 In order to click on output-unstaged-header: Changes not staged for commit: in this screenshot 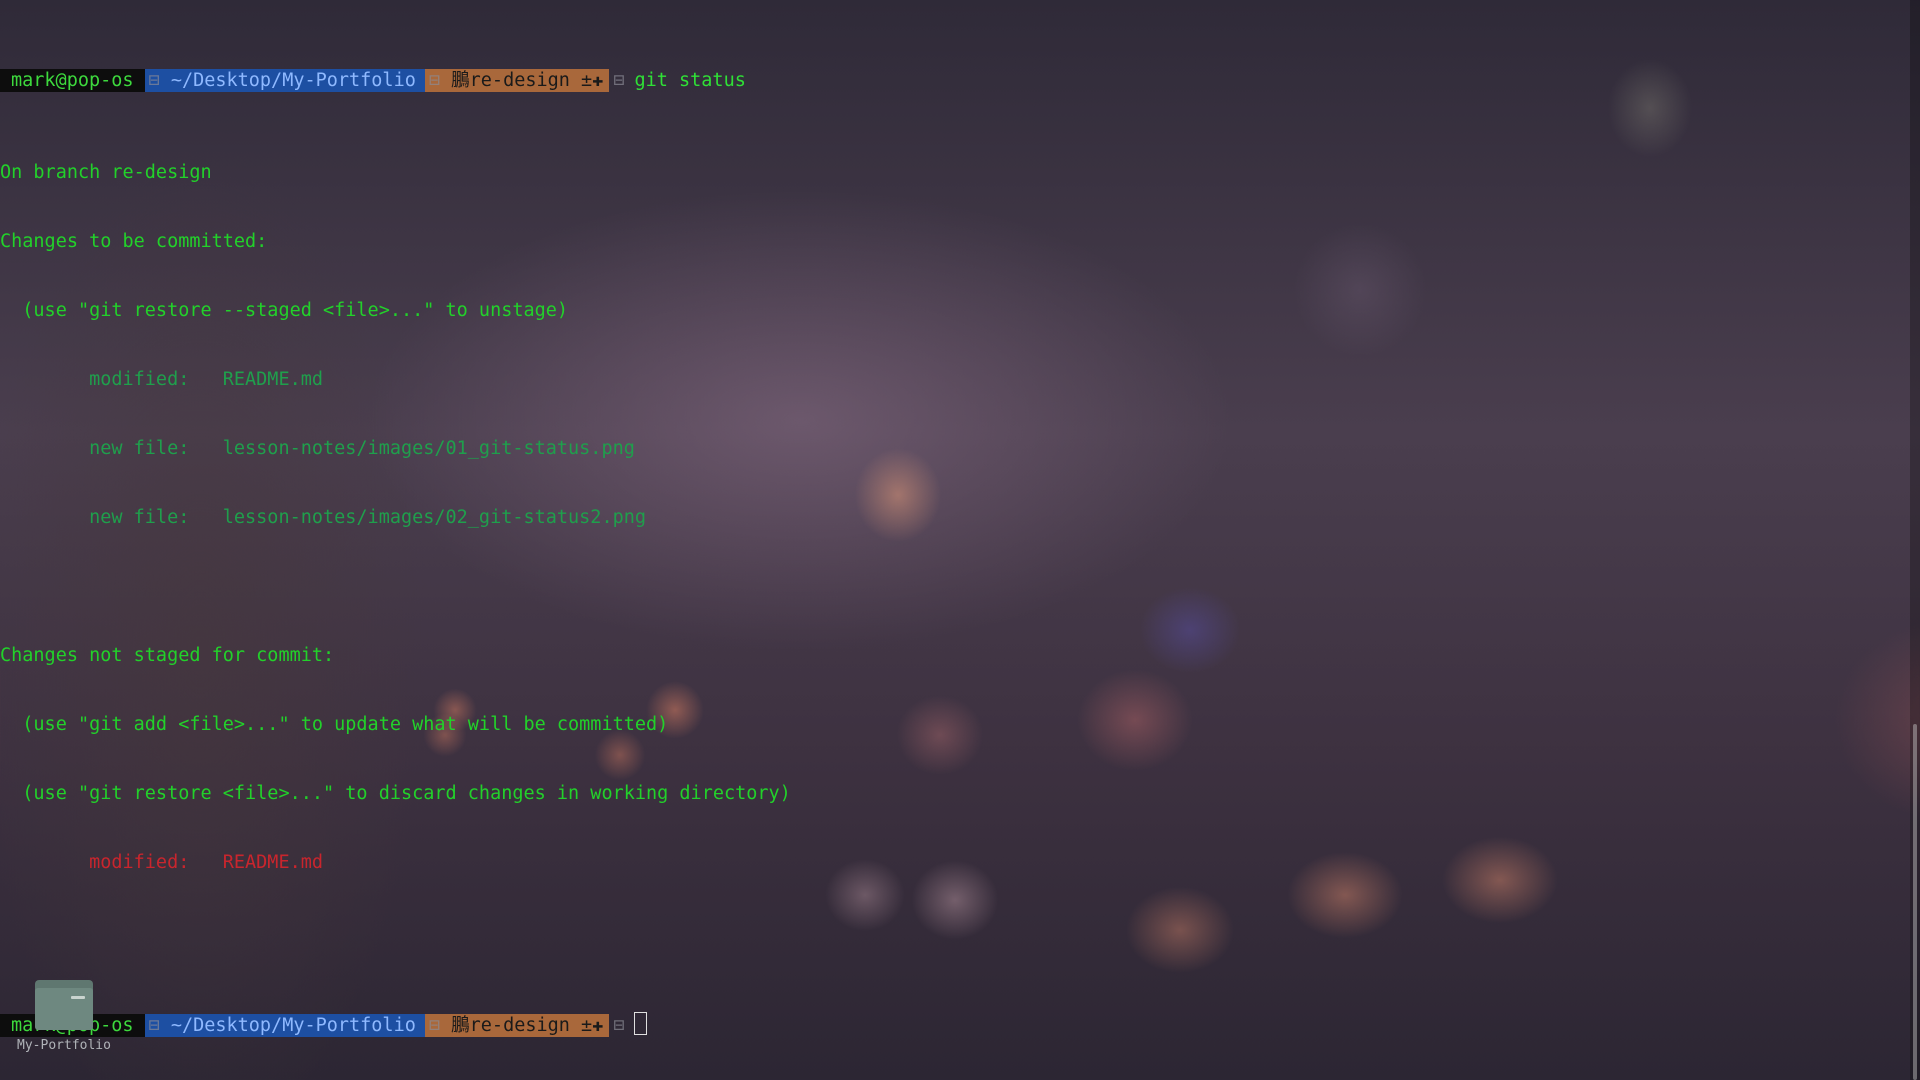, I will do `click(167, 655)`.